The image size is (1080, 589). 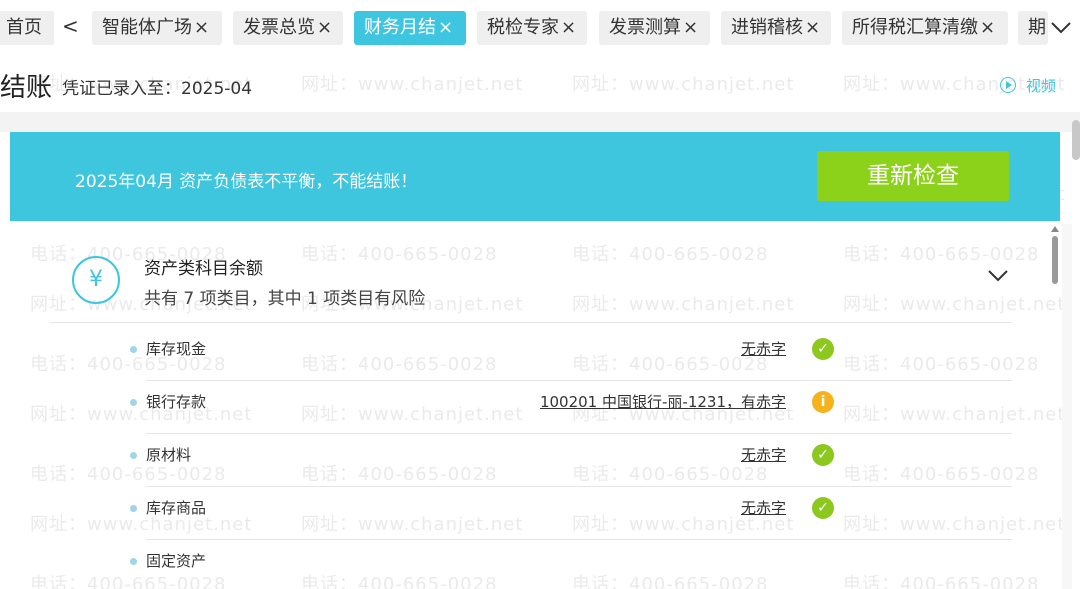 What do you see at coordinates (26, 88) in the screenshot?
I see `page-title: 结账` at bounding box center [26, 88].